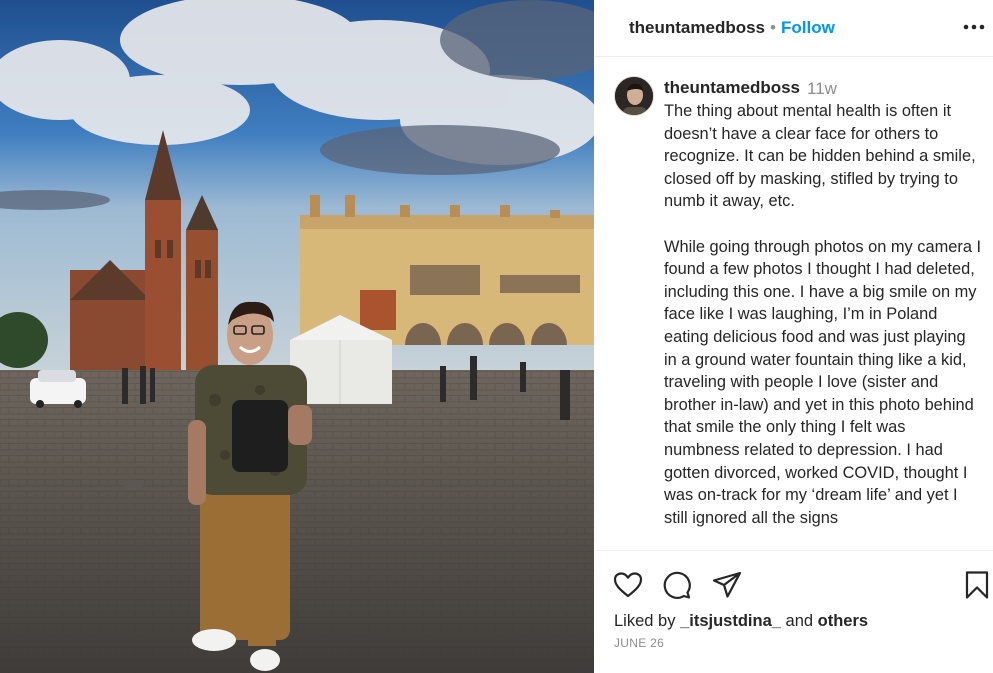  I want to click on liked-by-others-link: others, so click(843, 621).